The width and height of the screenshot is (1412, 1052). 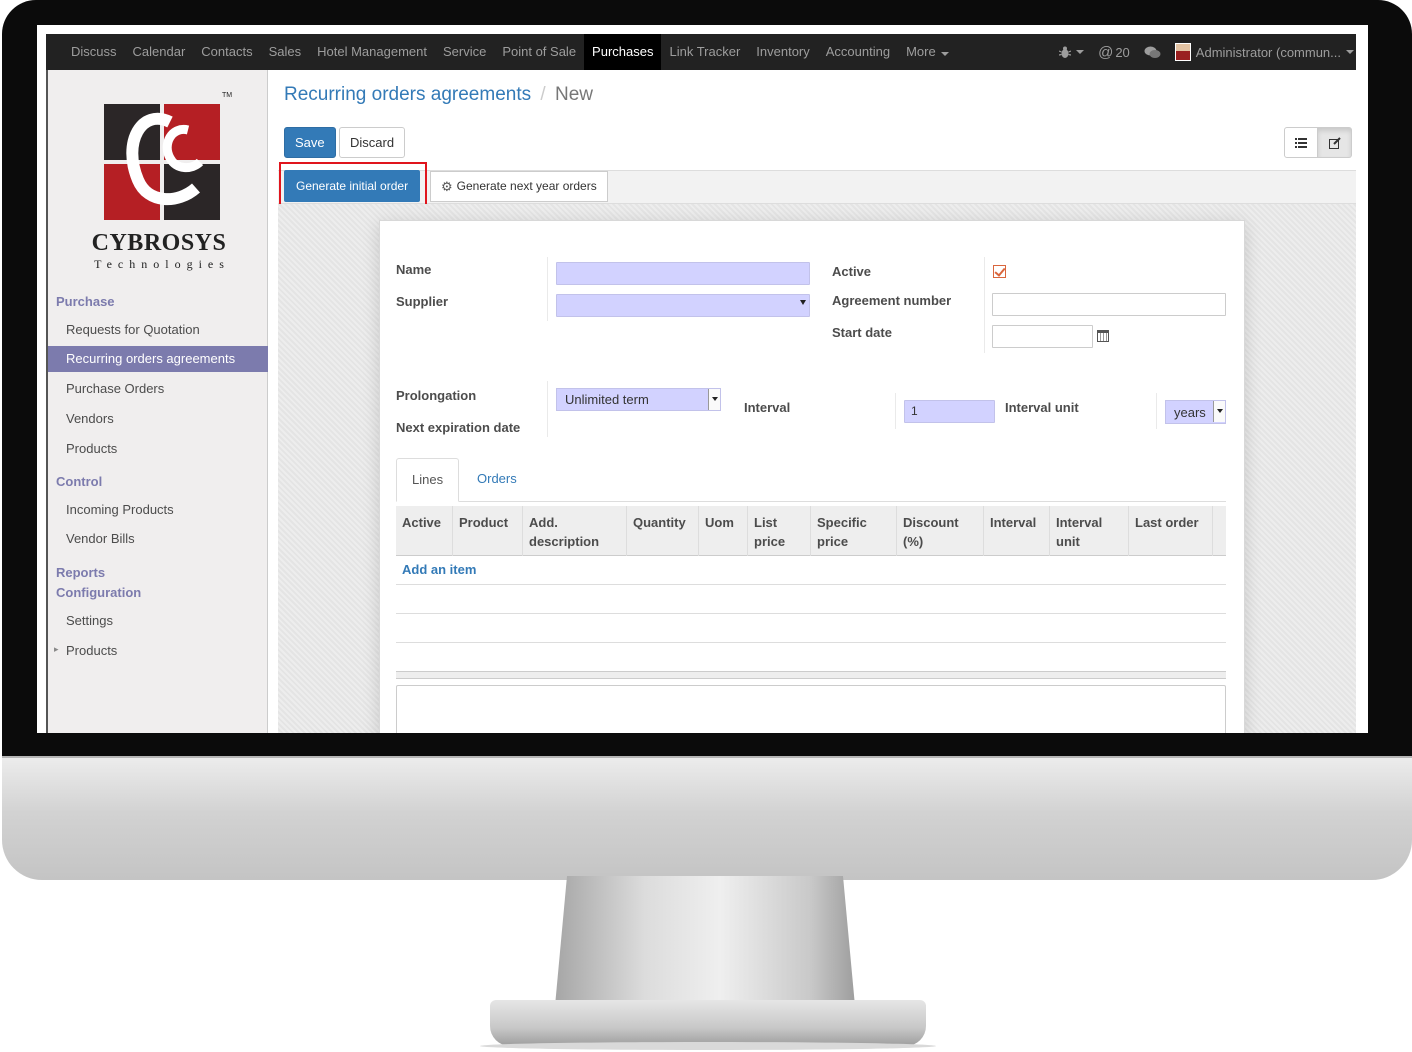 I want to click on highlight-box, so click(x=353, y=185).